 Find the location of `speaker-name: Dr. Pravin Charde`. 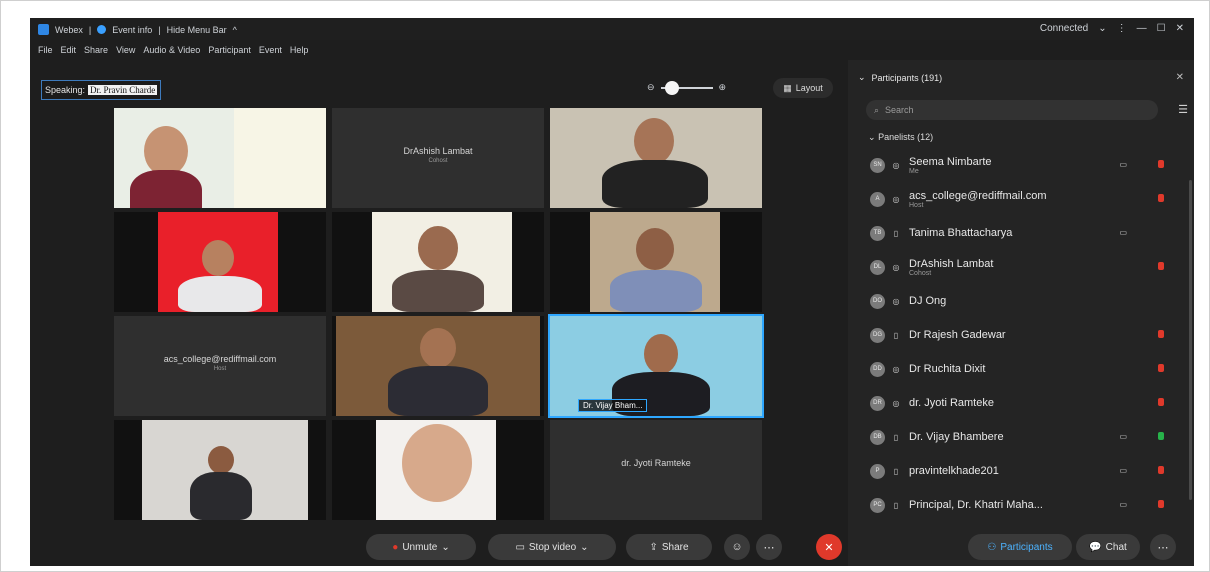

speaker-name: Dr. Pravin Charde is located at coordinates (123, 90).